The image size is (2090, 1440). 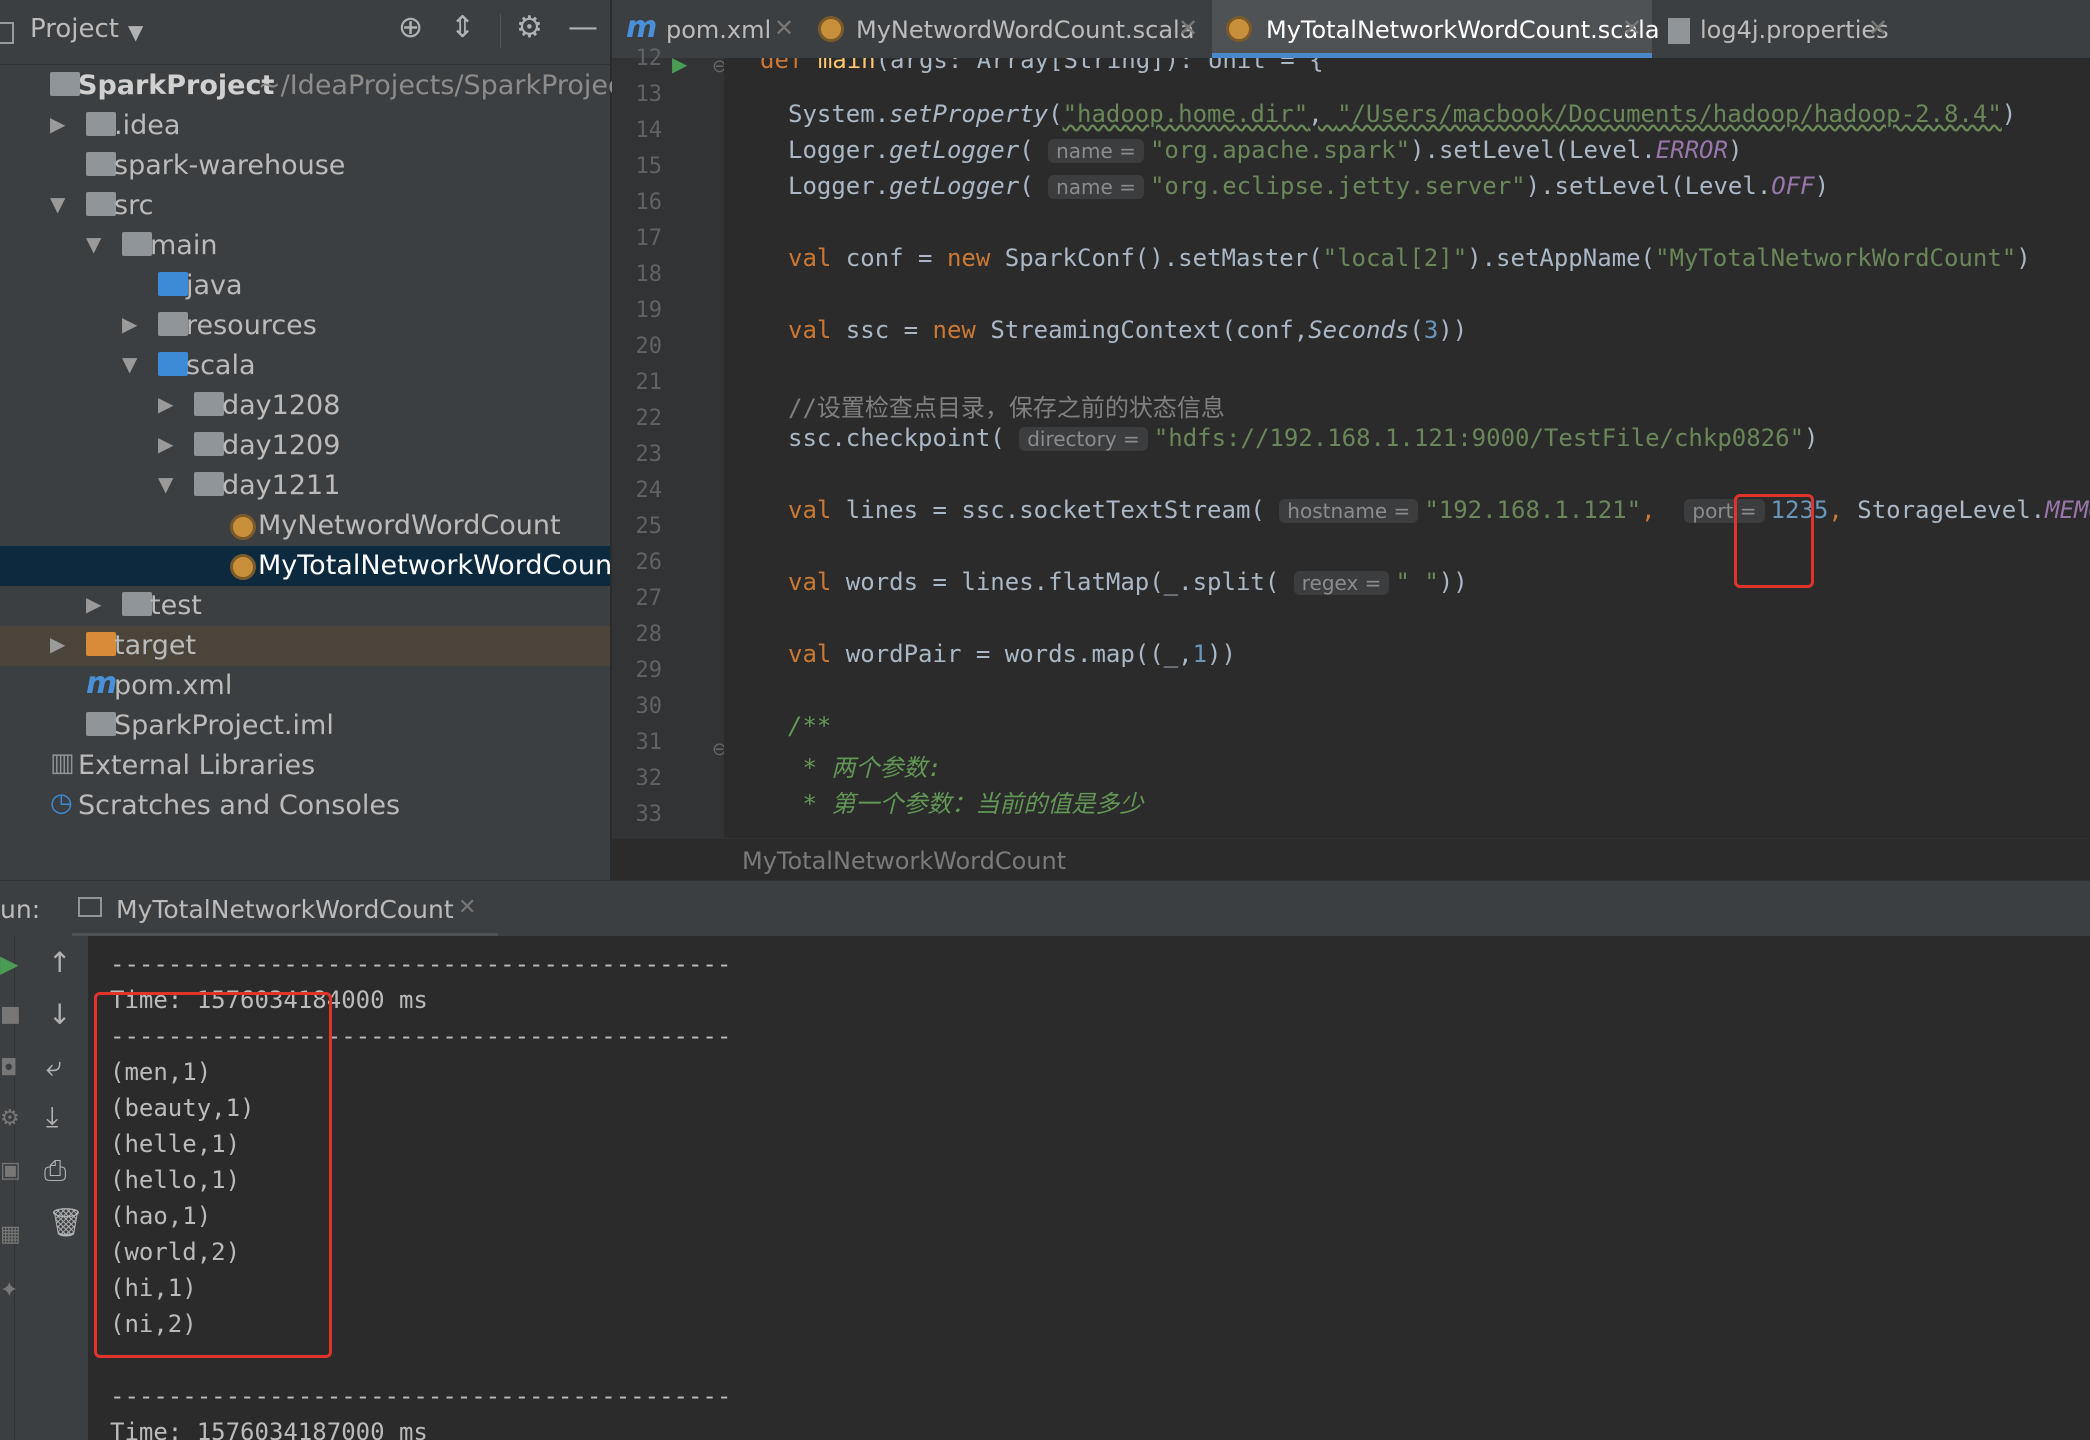 I want to click on tree-item-spark-warehouse: spark-warehouse, so click(x=305, y=166).